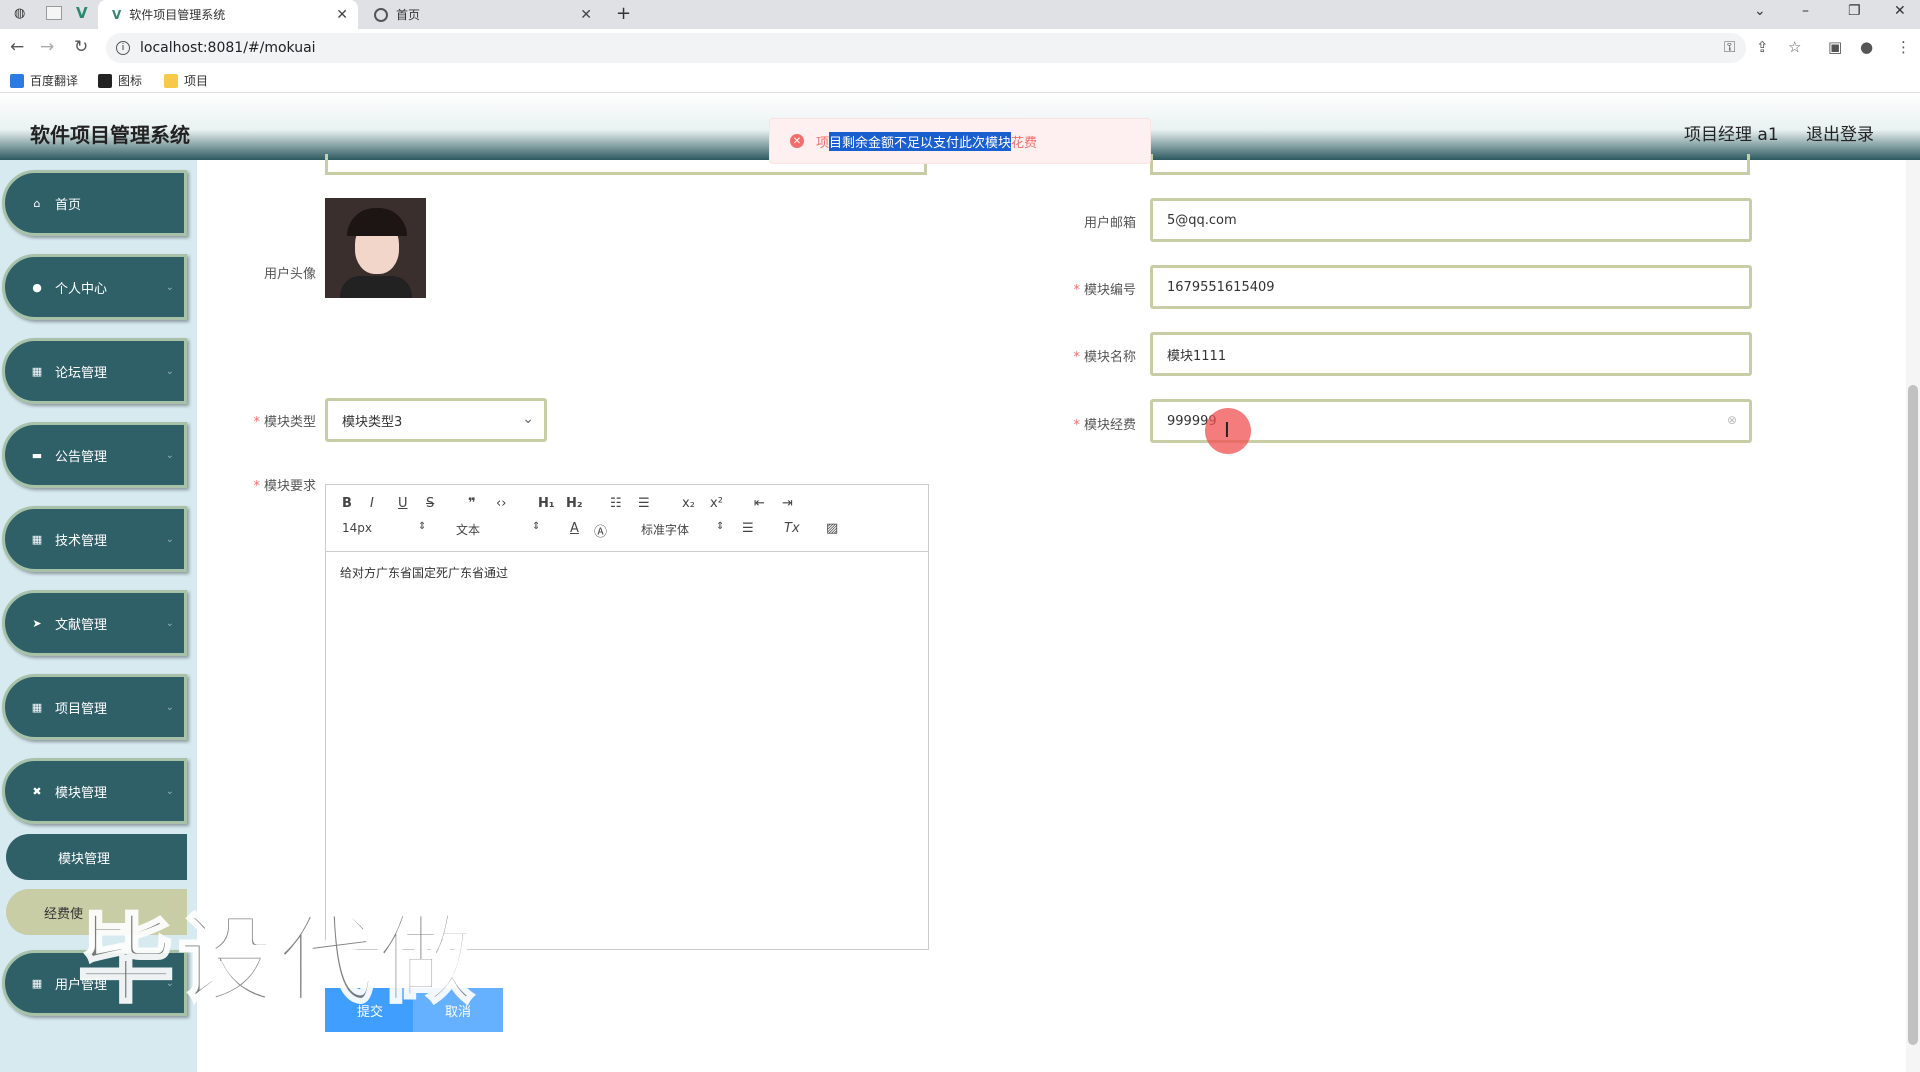 This screenshot has height=1072, width=1920. Describe the element at coordinates (792, 528) in the screenshot. I see `clear-format-icon: Tx` at that location.